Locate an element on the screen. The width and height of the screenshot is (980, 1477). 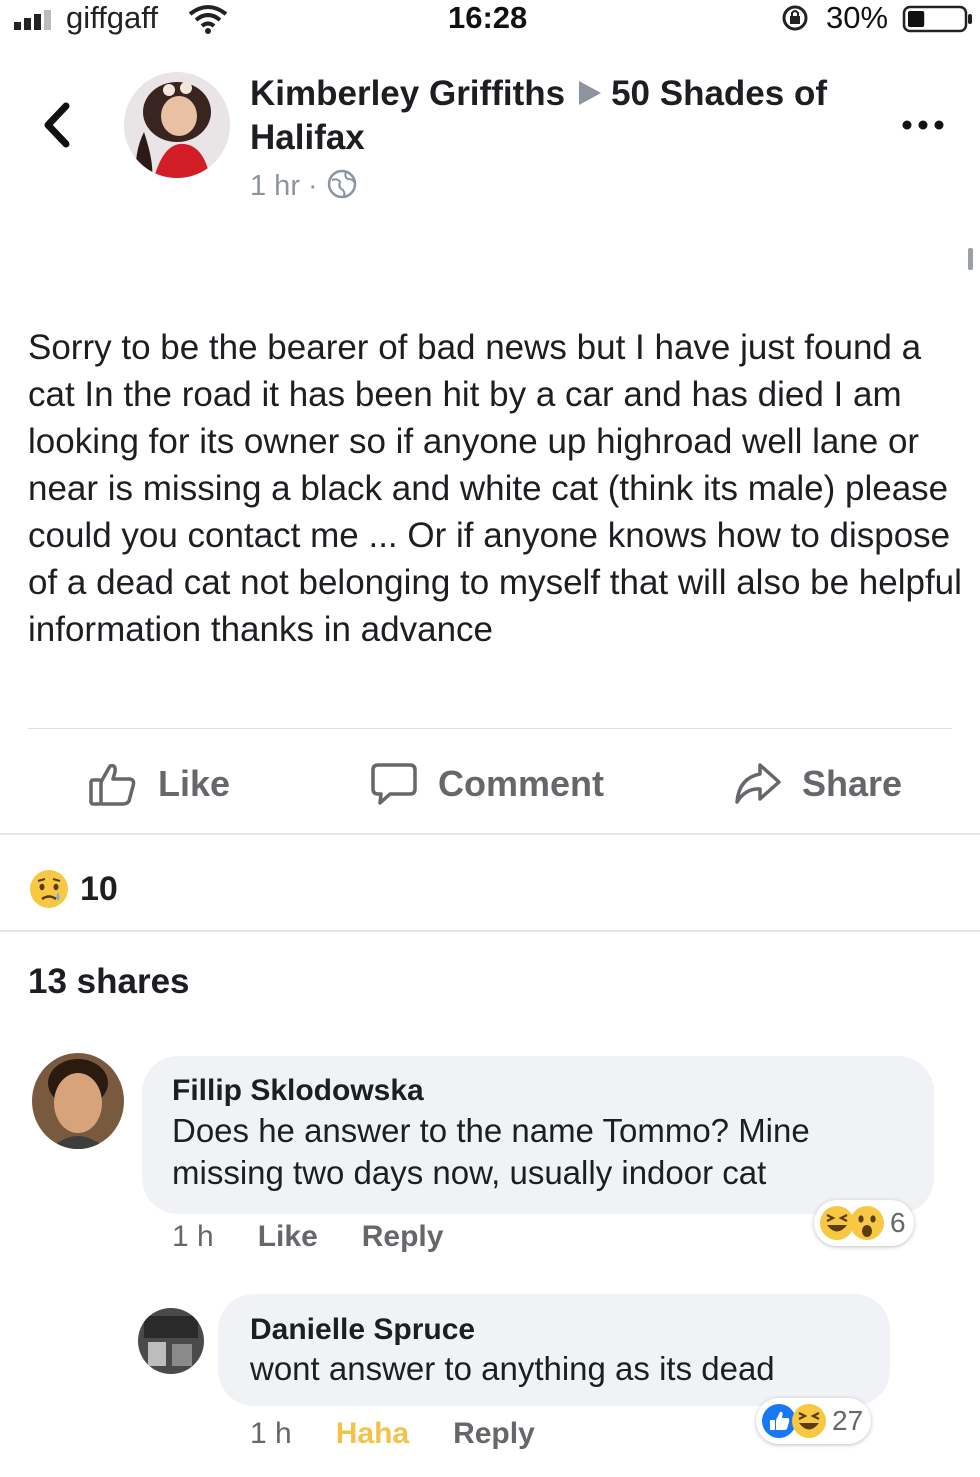
comment-button: Comment is located at coordinates (487, 784).